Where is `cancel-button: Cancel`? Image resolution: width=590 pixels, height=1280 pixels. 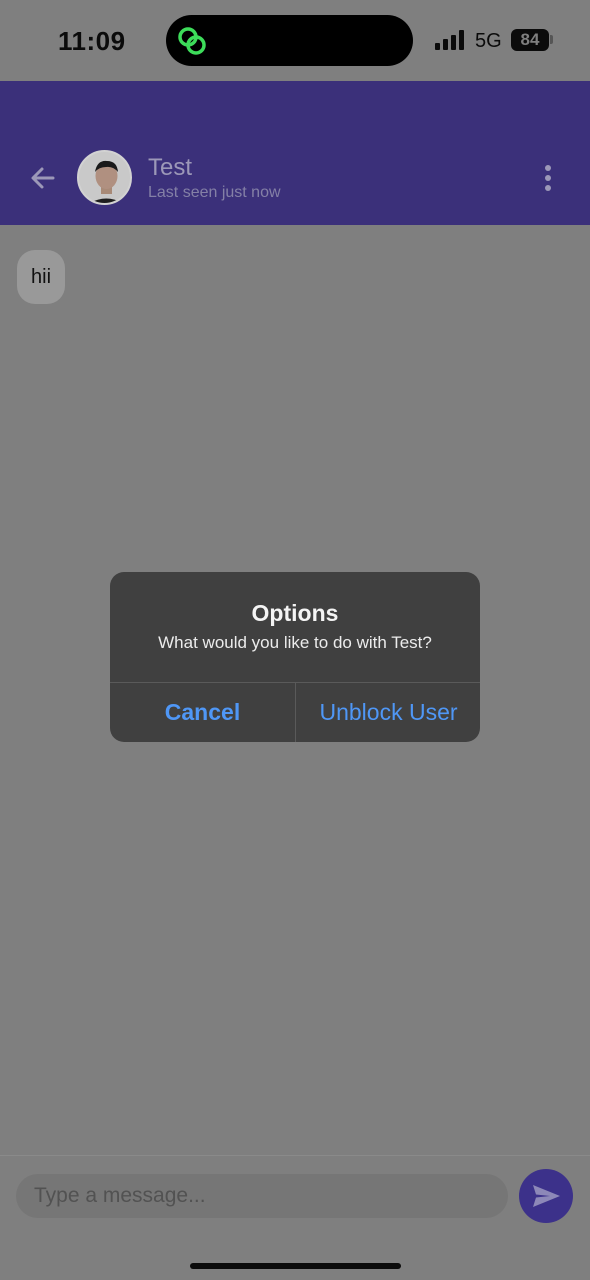
cancel-button: Cancel is located at coordinates (202, 712).